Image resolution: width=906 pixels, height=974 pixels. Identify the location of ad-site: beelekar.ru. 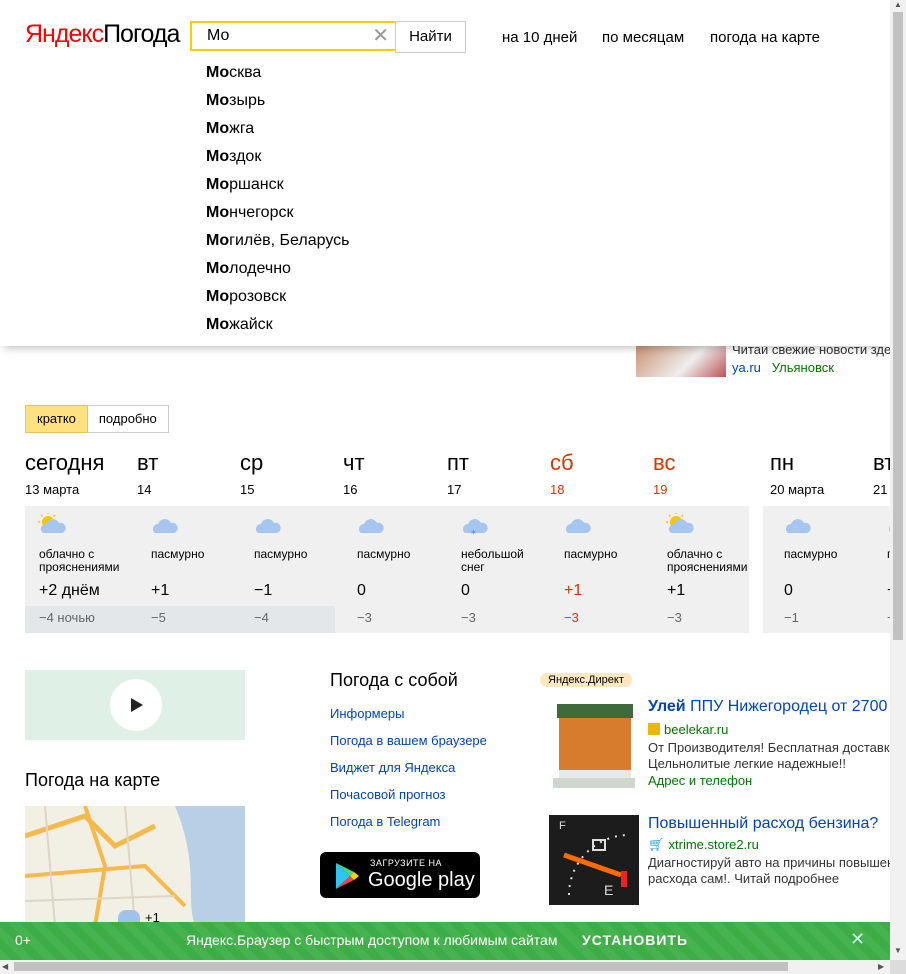
(688, 729).